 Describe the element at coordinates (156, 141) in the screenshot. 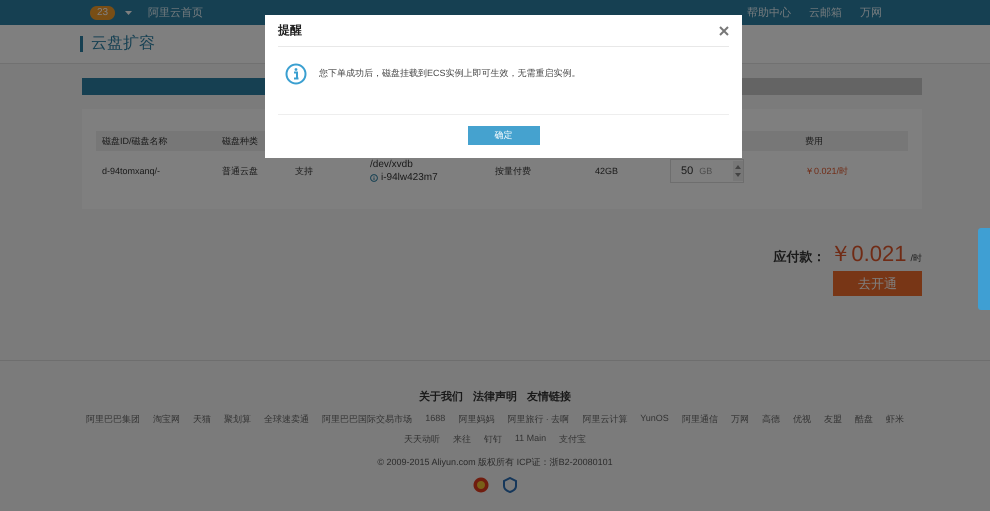

I see `column-header: 磁盘ID/磁盘名称` at that location.